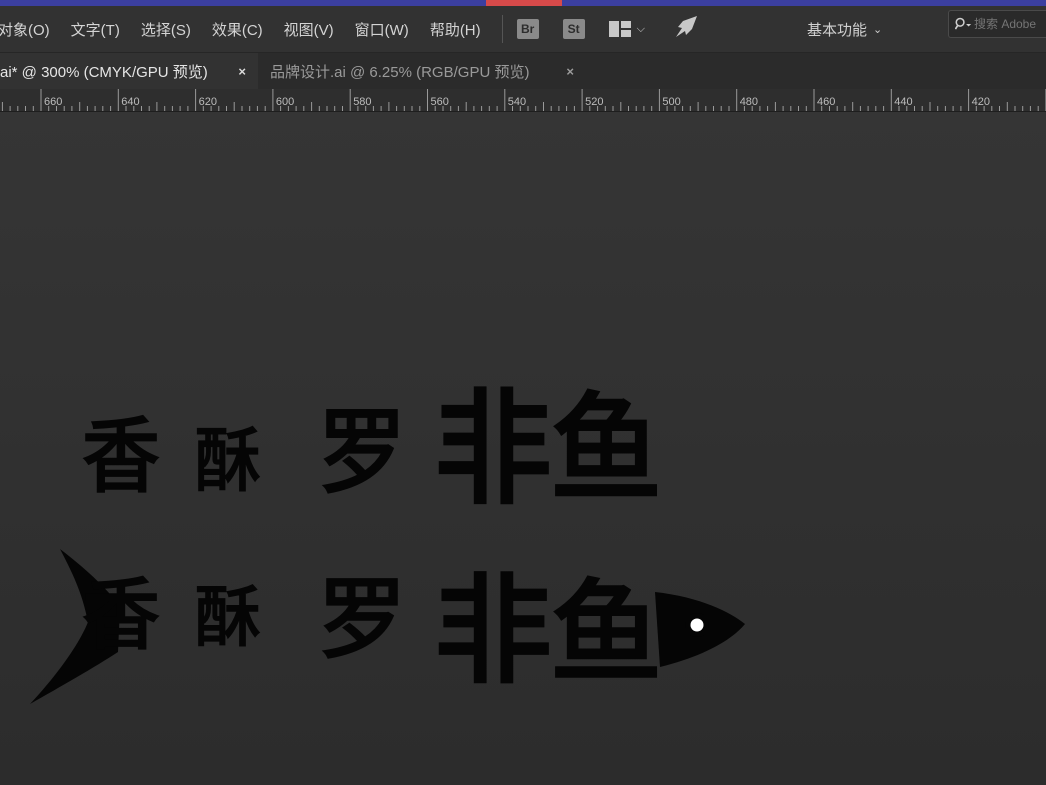 Image resolution: width=1046 pixels, height=785 pixels. What do you see at coordinates (104, 72) in the screenshot?
I see `tab-label: ai* @ 300% (CMYK/GPU 预览)` at bounding box center [104, 72].